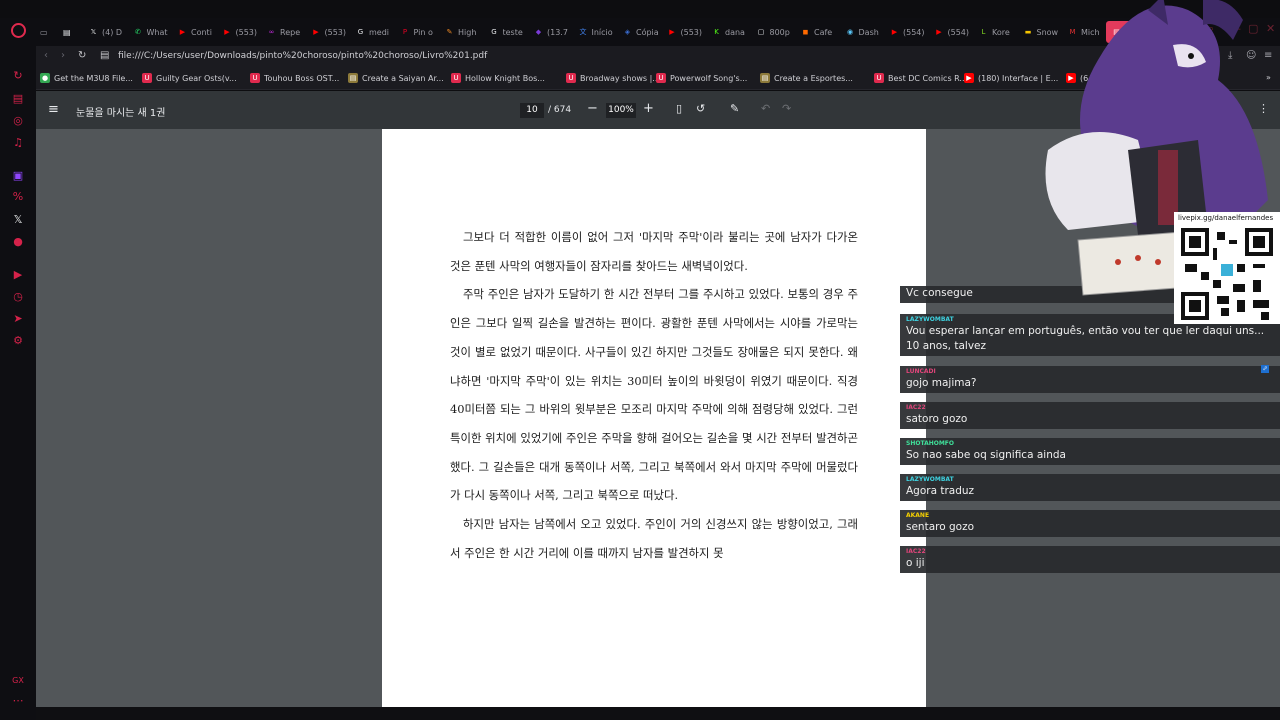 This screenshot has height=720, width=1280. Describe the element at coordinates (18, 341) in the screenshot. I see `settings-icon: ⚙` at that location.